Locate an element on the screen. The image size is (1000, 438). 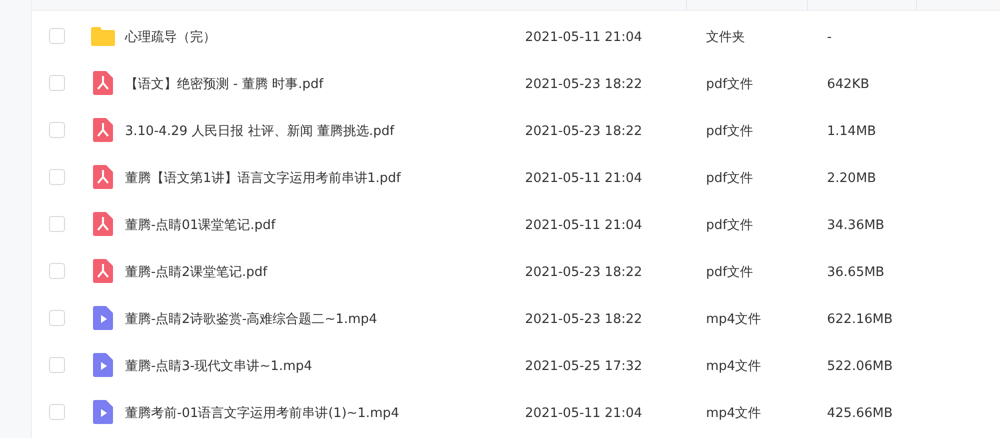
modified-date: 2021-05-25 17:32 is located at coordinates (583, 366).